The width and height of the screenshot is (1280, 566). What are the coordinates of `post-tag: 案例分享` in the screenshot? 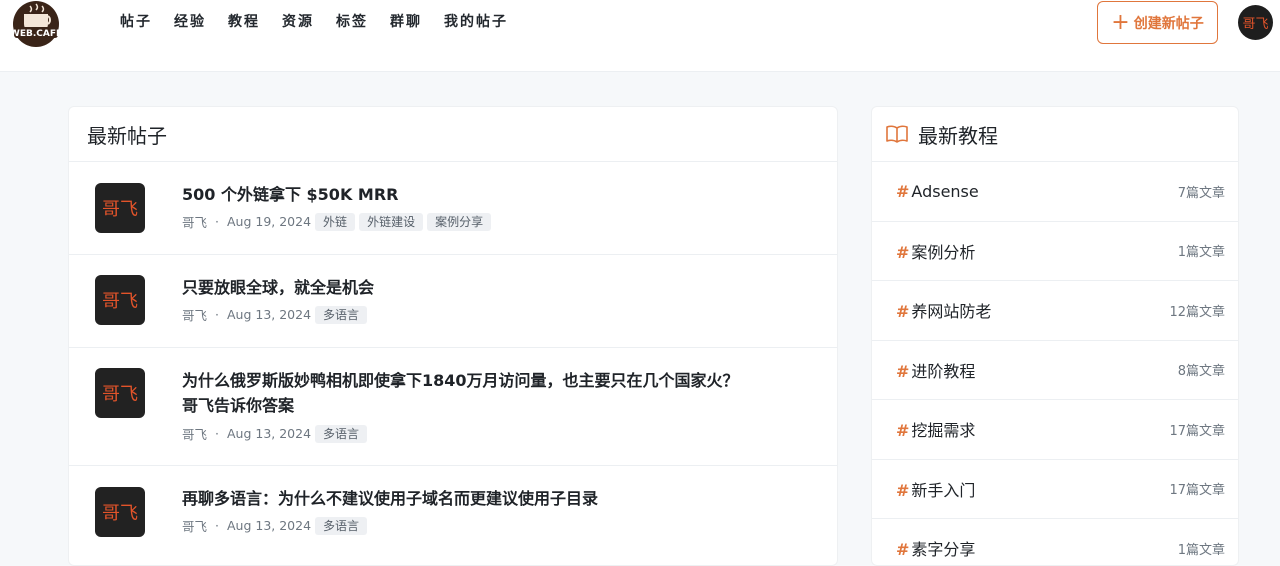 It's located at (459, 221).